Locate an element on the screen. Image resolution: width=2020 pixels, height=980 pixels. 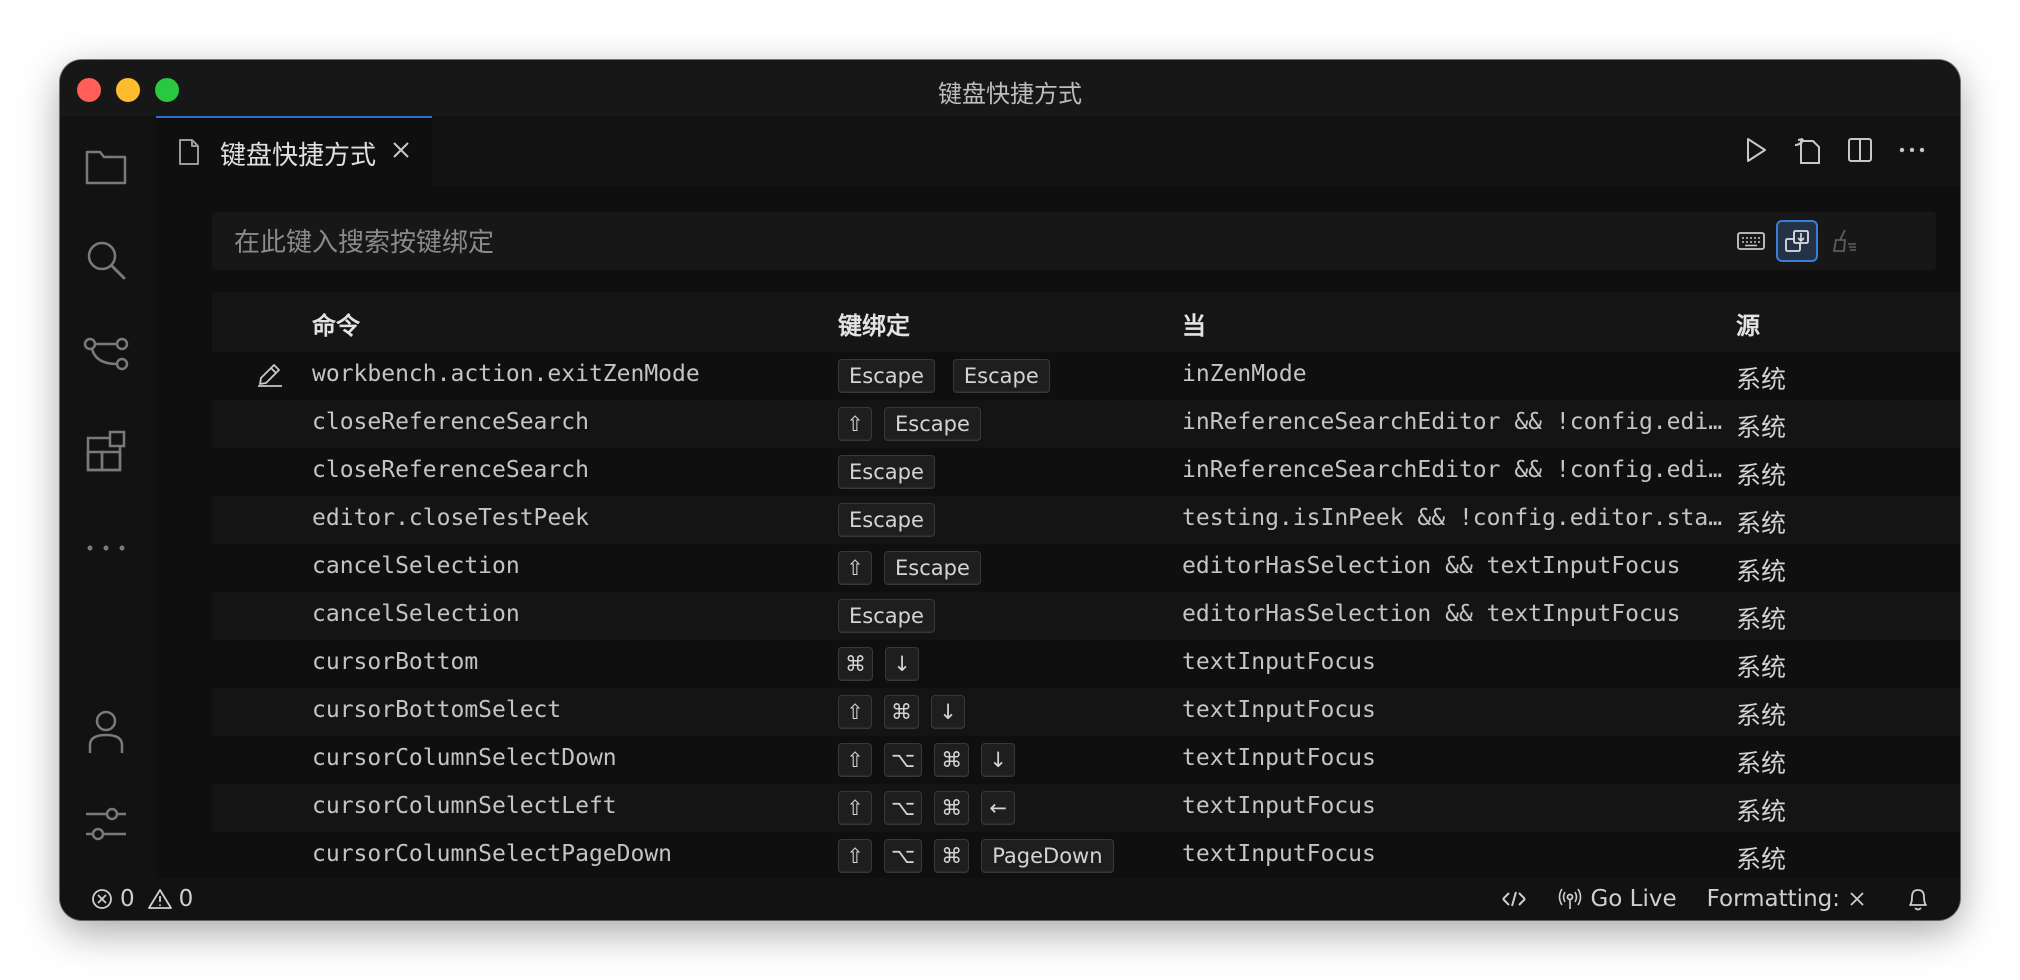
sort-by-precedence-icon is located at coordinates (1797, 241).